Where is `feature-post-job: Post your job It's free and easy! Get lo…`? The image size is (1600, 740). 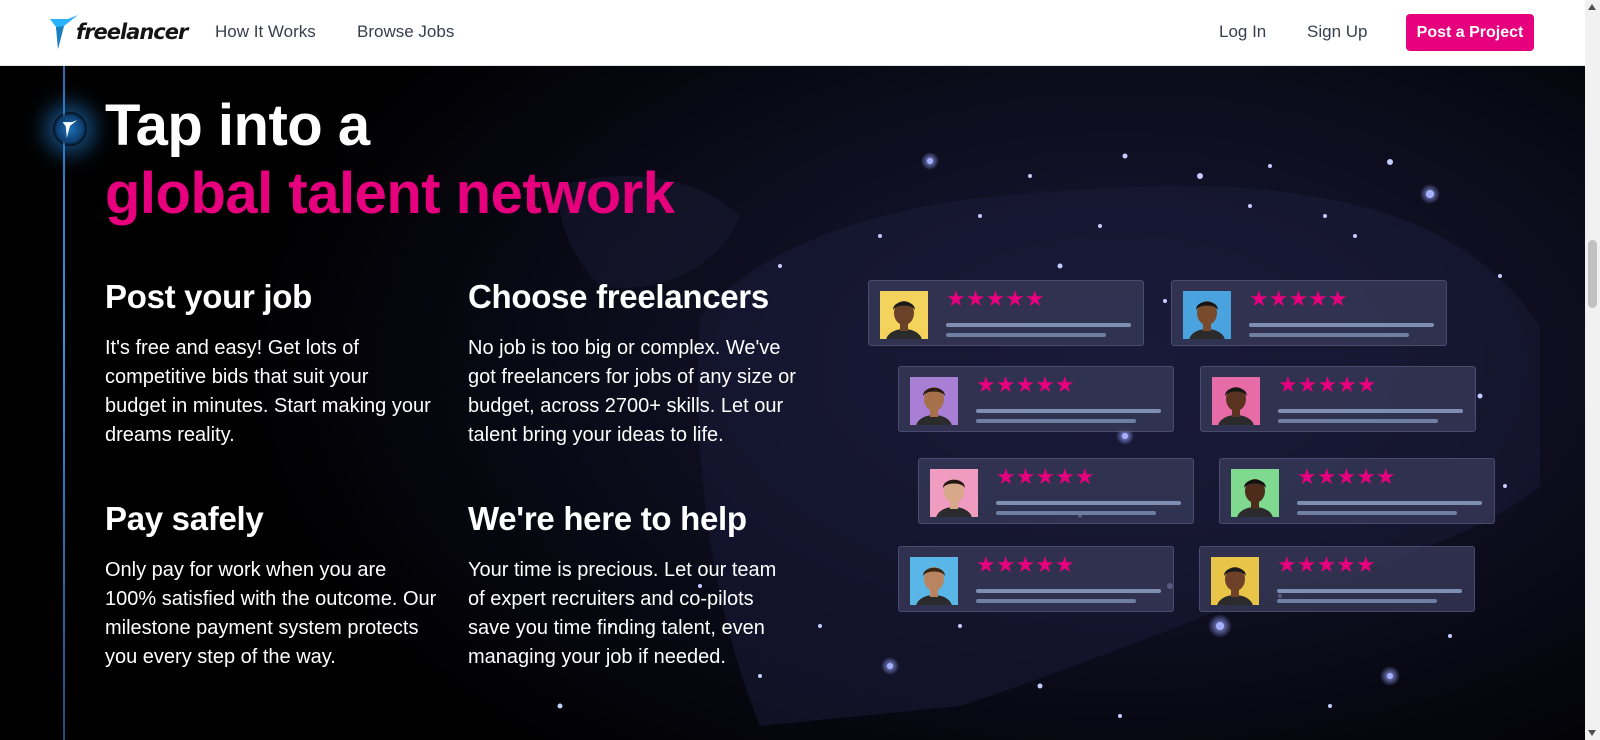
feature-post-job: Post your job It's free and easy! Get lo… is located at coordinates (270, 364).